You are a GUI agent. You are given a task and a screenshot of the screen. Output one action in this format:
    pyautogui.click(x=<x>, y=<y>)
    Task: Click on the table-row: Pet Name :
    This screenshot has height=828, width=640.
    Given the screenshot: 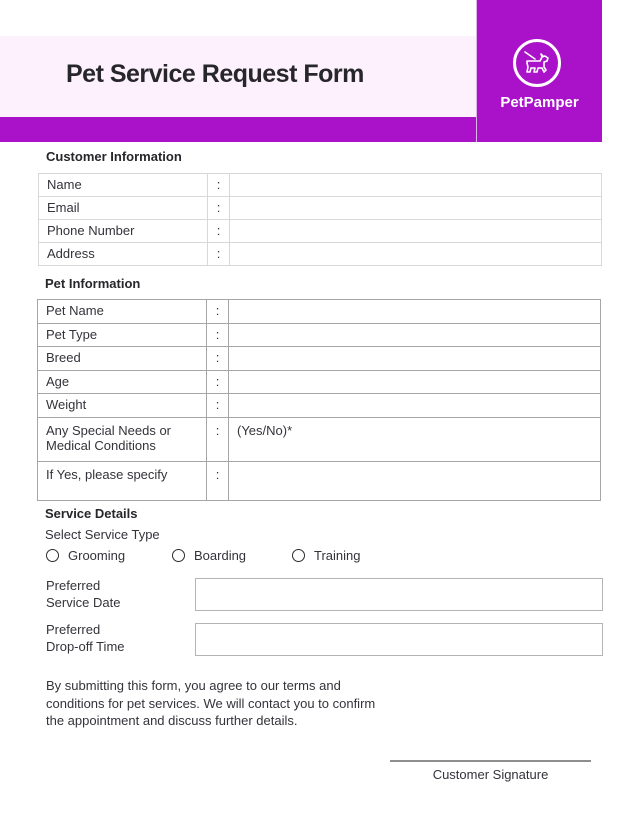 What is the action you would take?
    pyautogui.click(x=319, y=311)
    